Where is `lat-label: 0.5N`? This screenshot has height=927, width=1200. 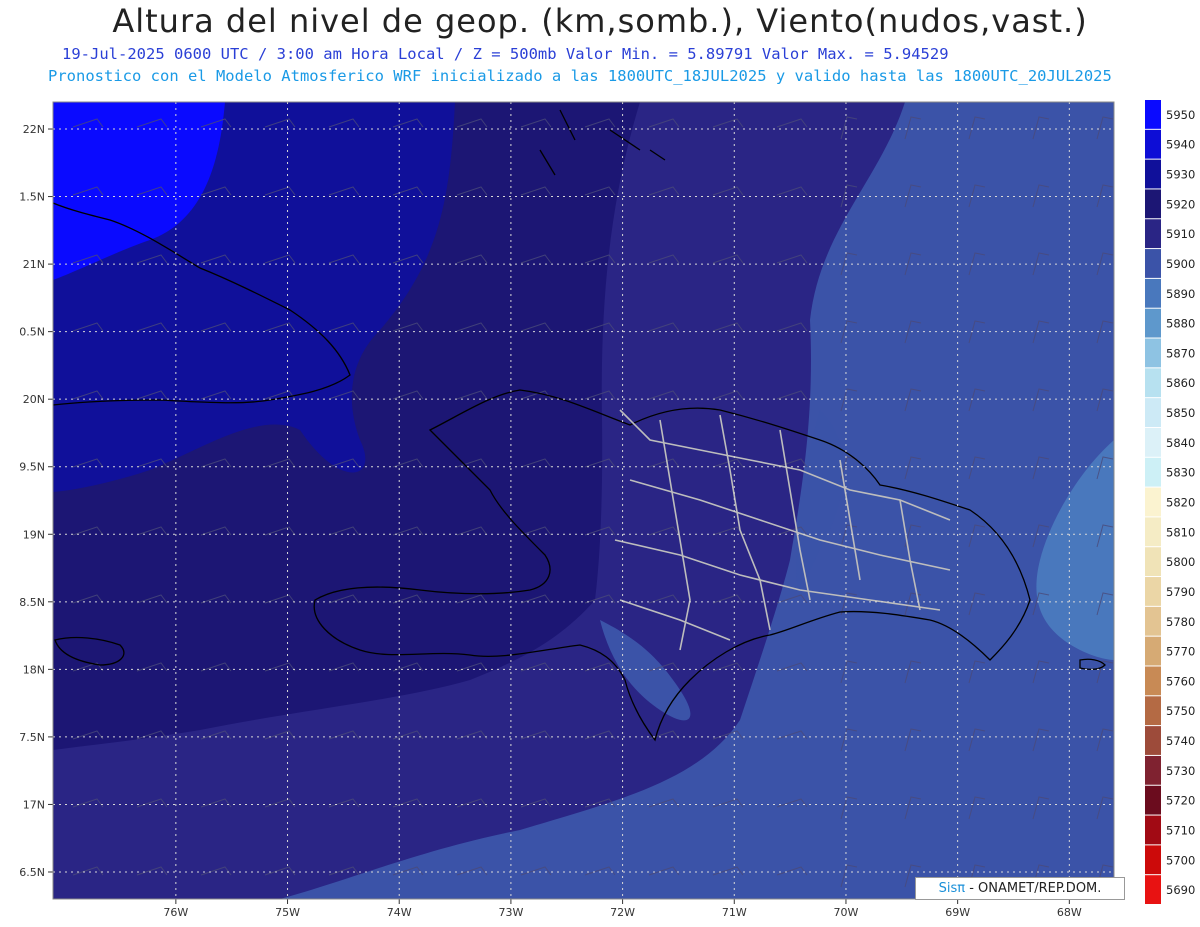 lat-label: 0.5N is located at coordinates (32, 332).